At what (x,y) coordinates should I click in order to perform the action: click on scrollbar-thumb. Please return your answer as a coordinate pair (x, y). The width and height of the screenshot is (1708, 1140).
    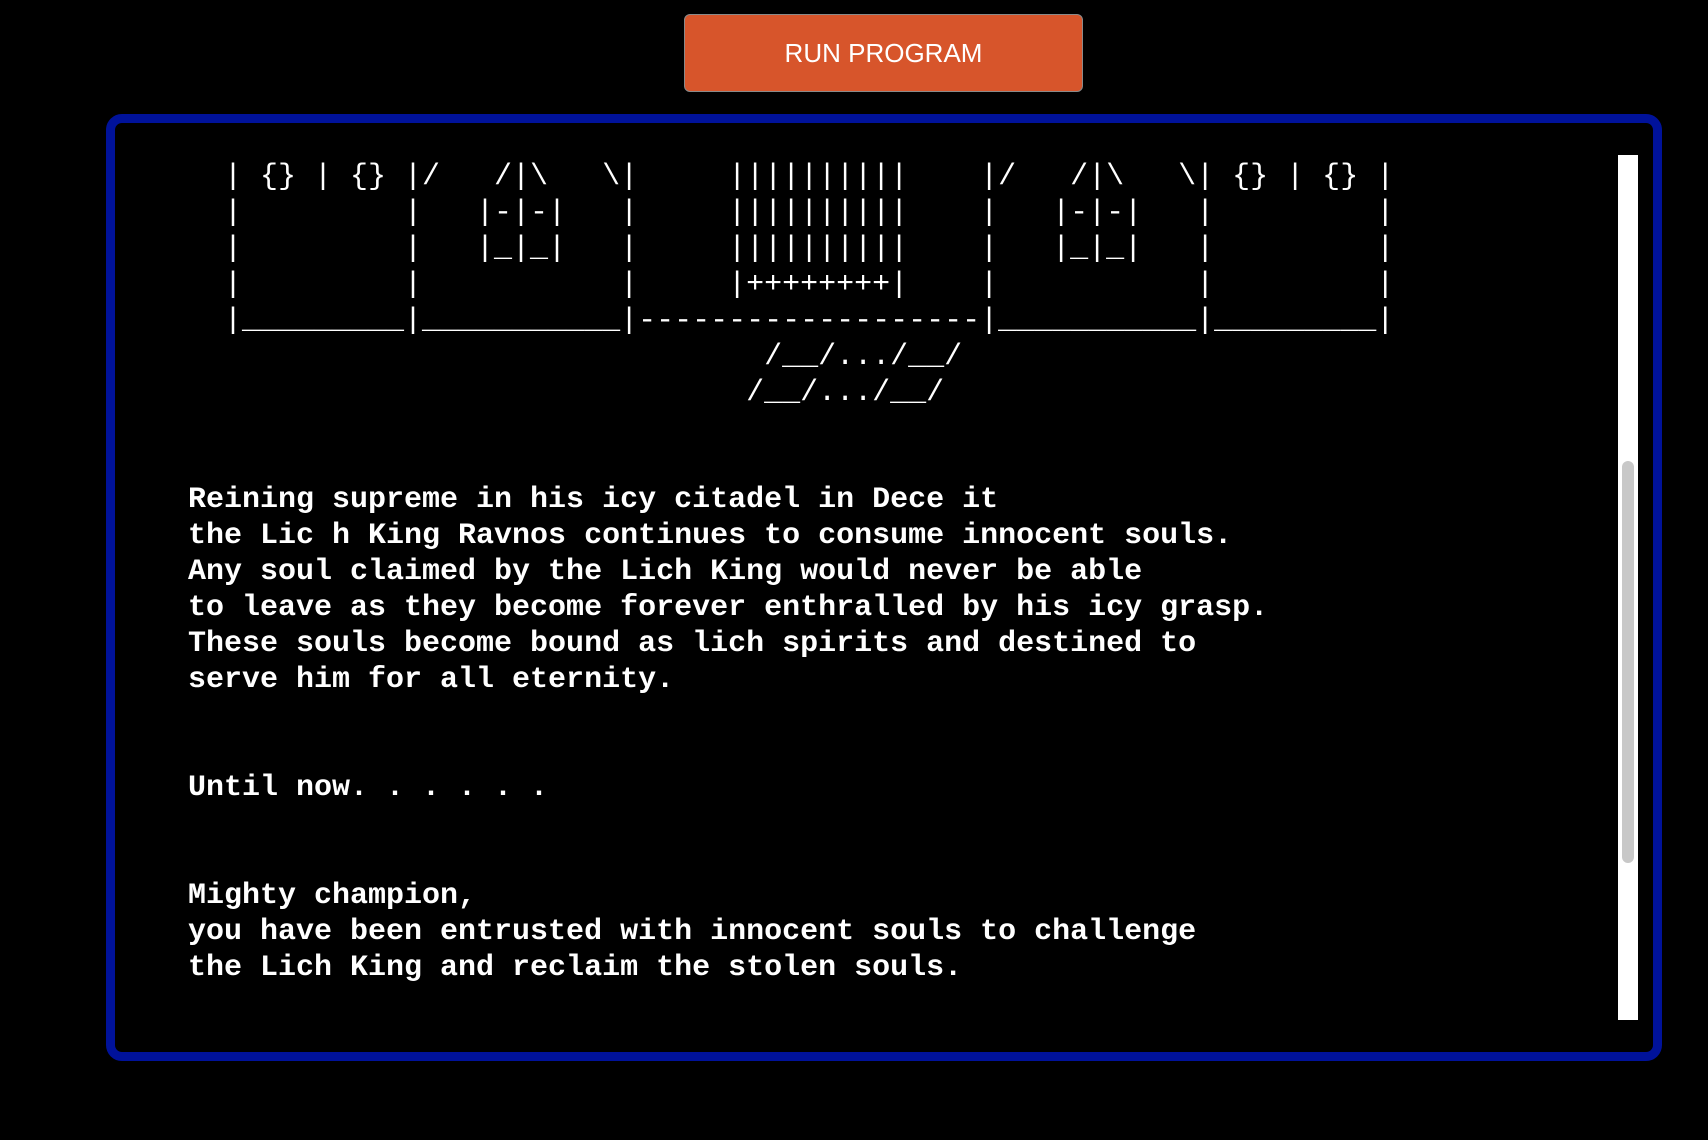
    Looking at the image, I should click on (1628, 662).